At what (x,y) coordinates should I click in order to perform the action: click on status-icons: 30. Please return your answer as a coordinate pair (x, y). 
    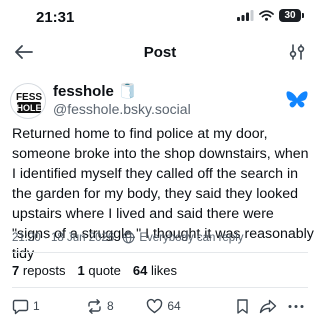
    Looking at the image, I should click on (270, 15).